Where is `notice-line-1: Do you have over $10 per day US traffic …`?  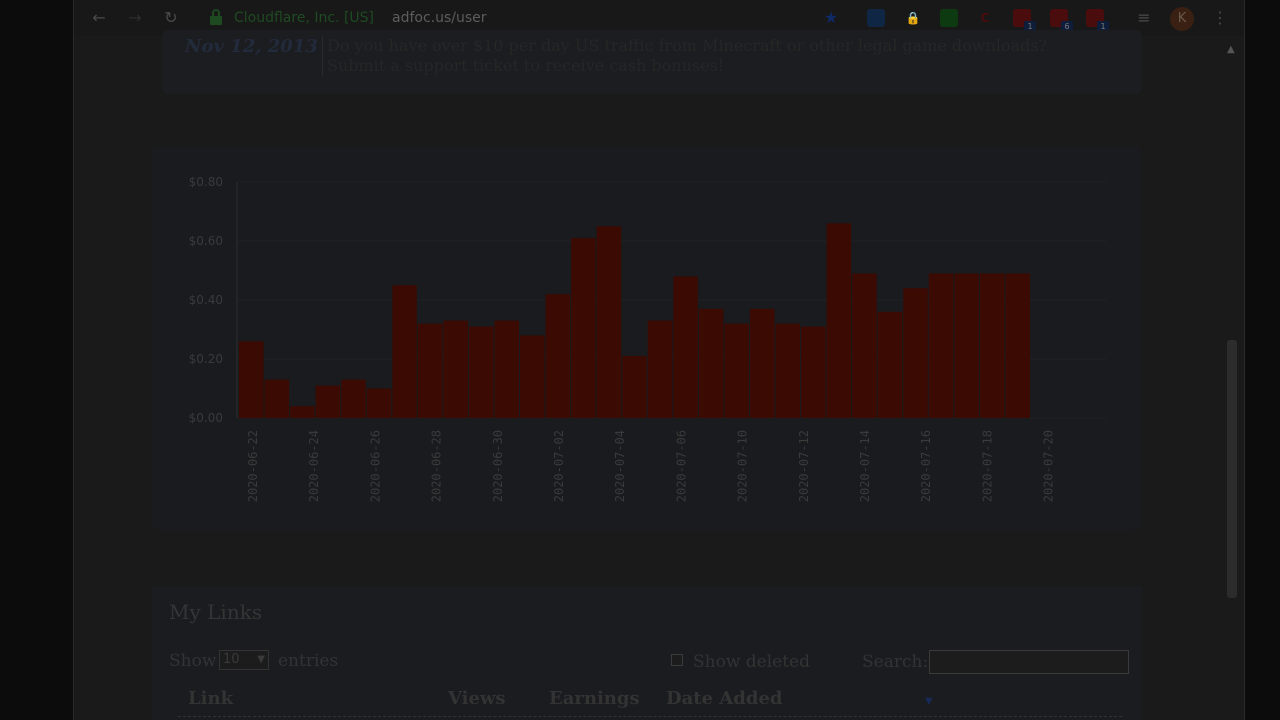 notice-line-1: Do you have over $10 per day US traffic … is located at coordinates (687, 45).